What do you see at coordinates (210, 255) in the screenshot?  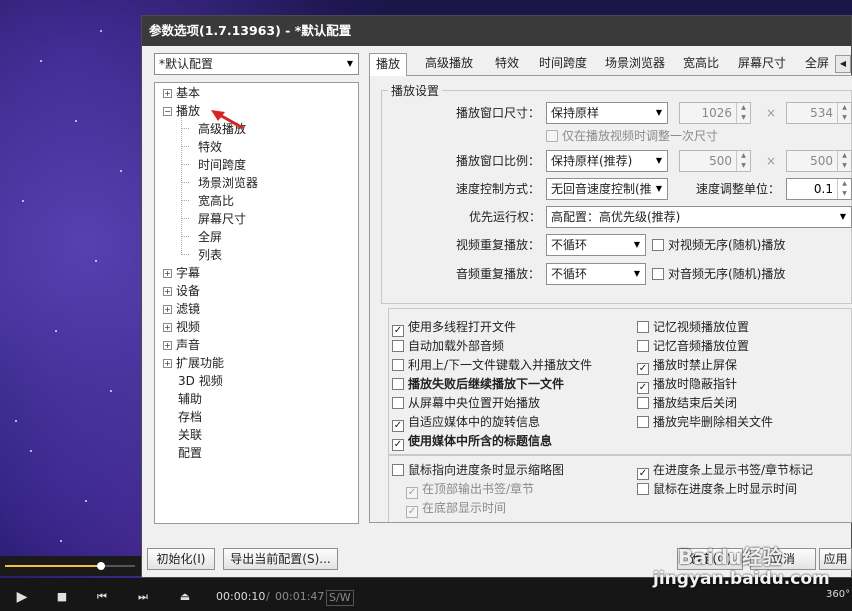 I see `tree-item-list: 列表` at bounding box center [210, 255].